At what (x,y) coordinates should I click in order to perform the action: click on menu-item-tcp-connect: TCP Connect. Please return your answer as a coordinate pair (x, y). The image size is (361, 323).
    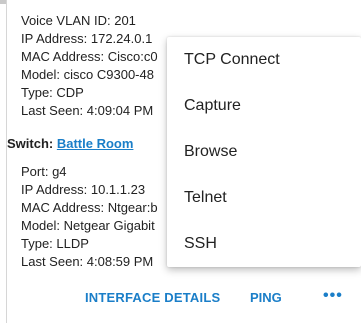
    Looking at the image, I should click on (264, 60).